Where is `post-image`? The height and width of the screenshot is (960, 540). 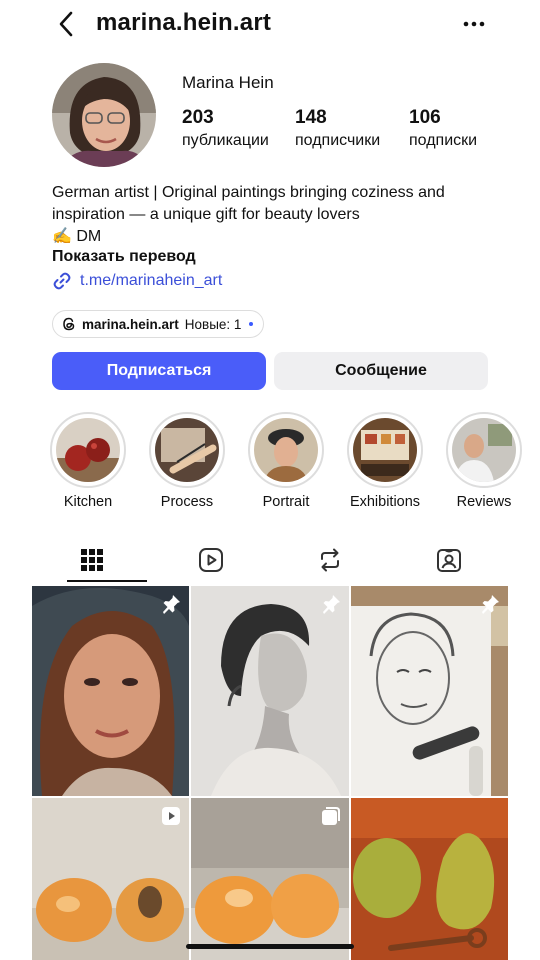
post-image is located at coordinates (429, 879).